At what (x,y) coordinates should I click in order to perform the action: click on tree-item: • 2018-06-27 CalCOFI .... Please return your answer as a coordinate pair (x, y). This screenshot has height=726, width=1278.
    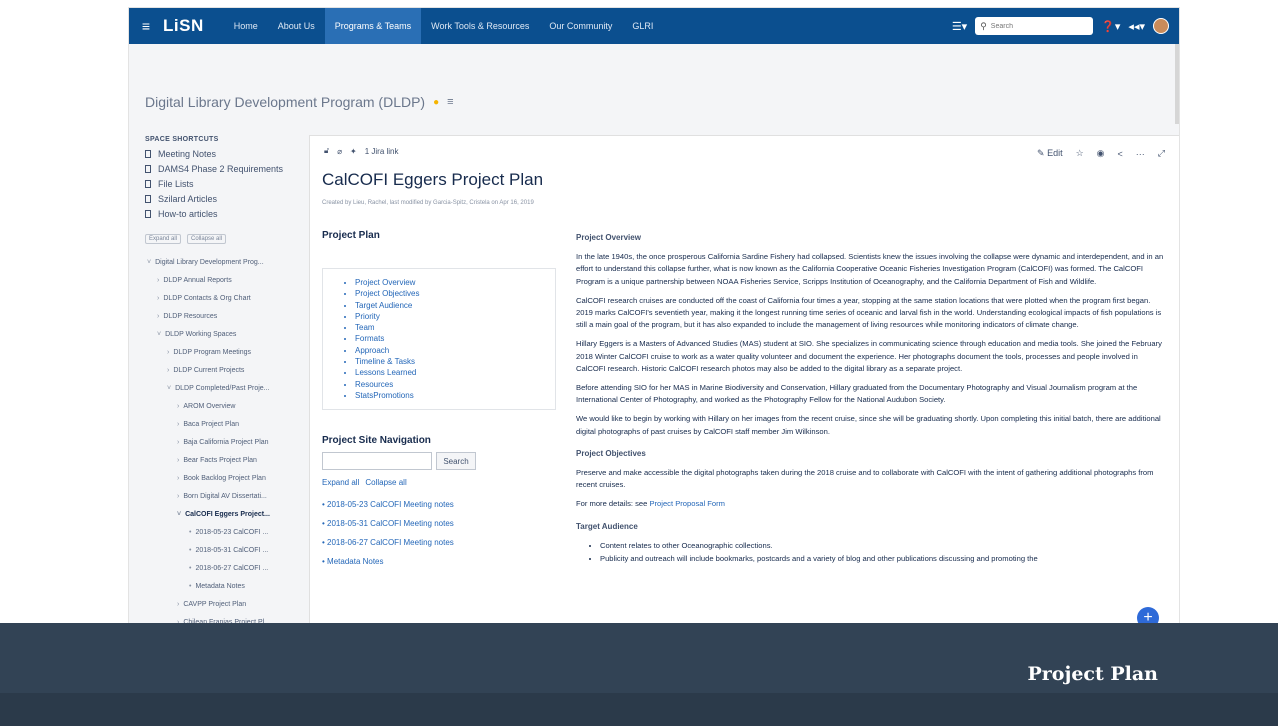
    Looking at the image, I should click on (220, 569).